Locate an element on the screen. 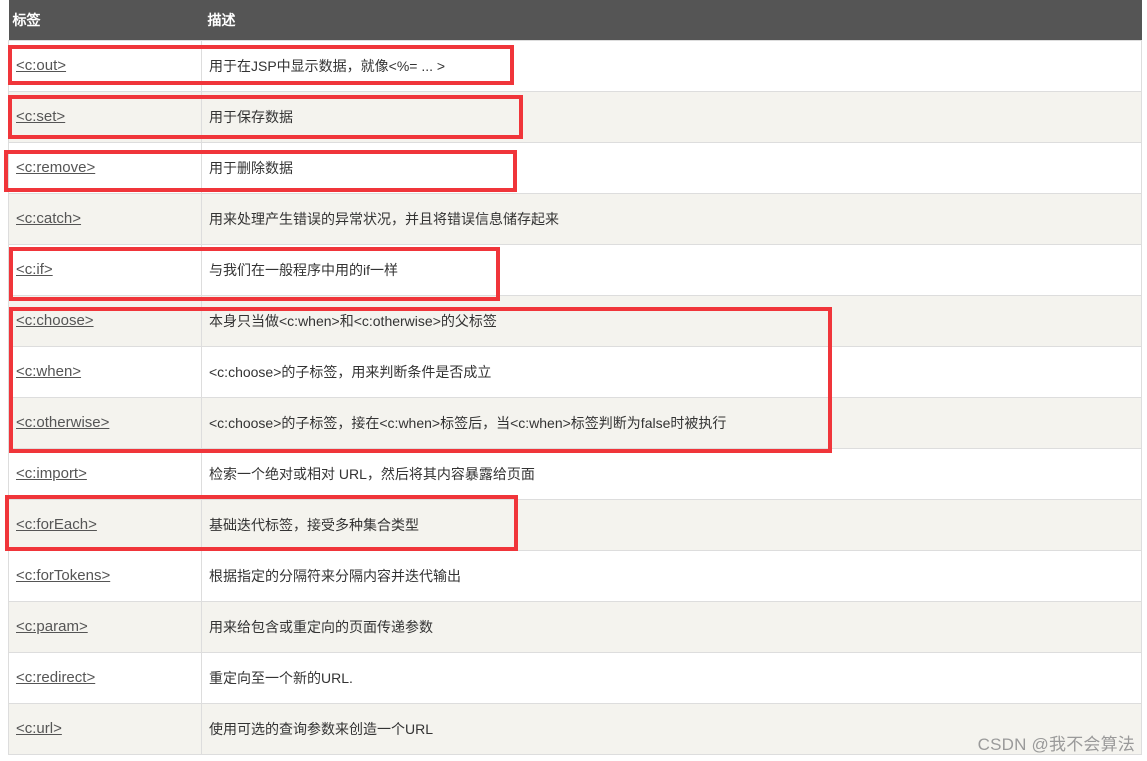 Image resolution: width=1147 pixels, height=761 pixels. table-row: <c:out> 用于在JSP中显示数据，就像<%= ... > is located at coordinates (575, 65).